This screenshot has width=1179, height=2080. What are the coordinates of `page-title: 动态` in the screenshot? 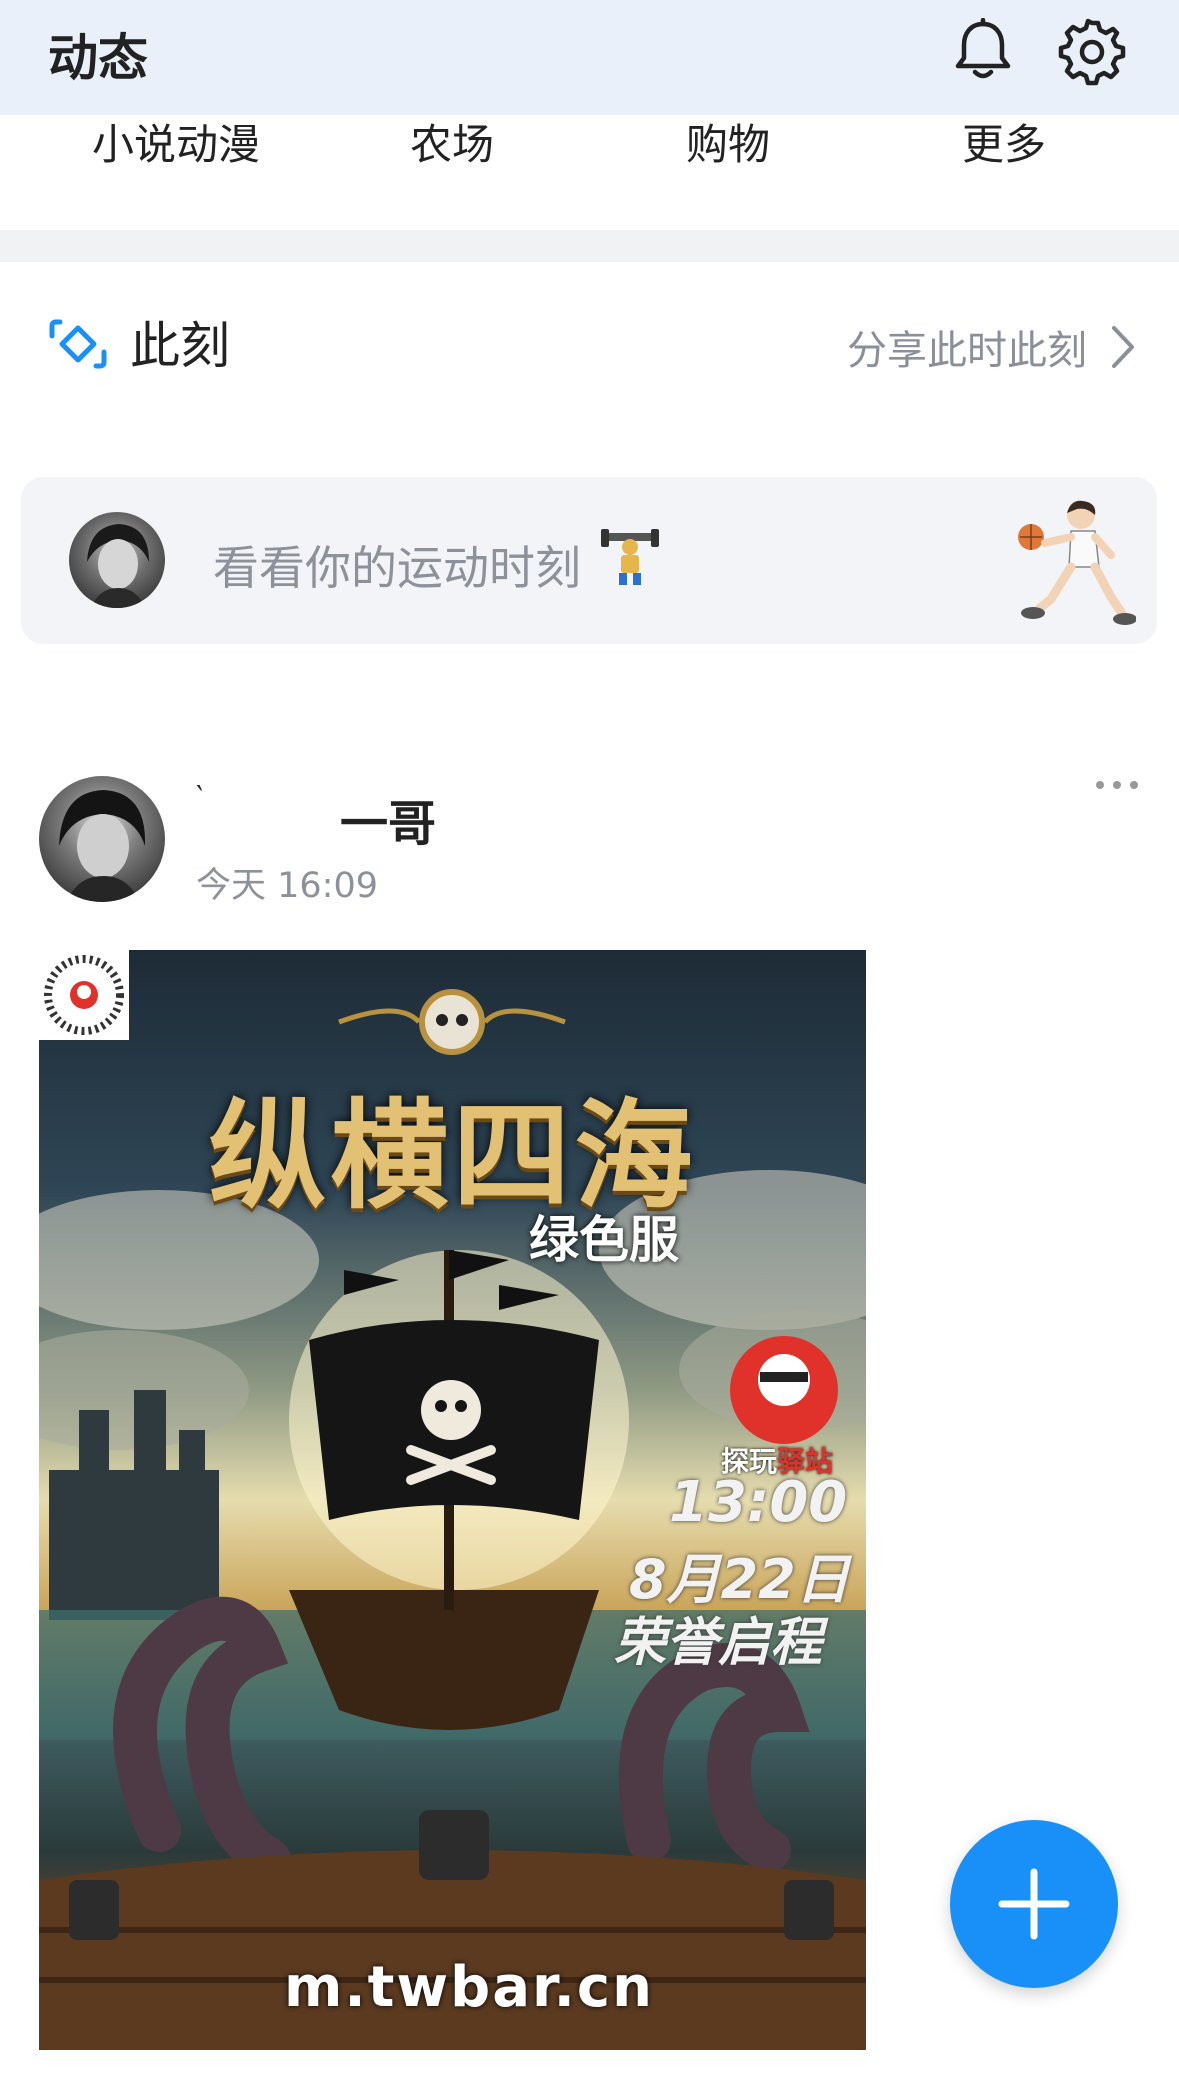 It's located at (98, 58).